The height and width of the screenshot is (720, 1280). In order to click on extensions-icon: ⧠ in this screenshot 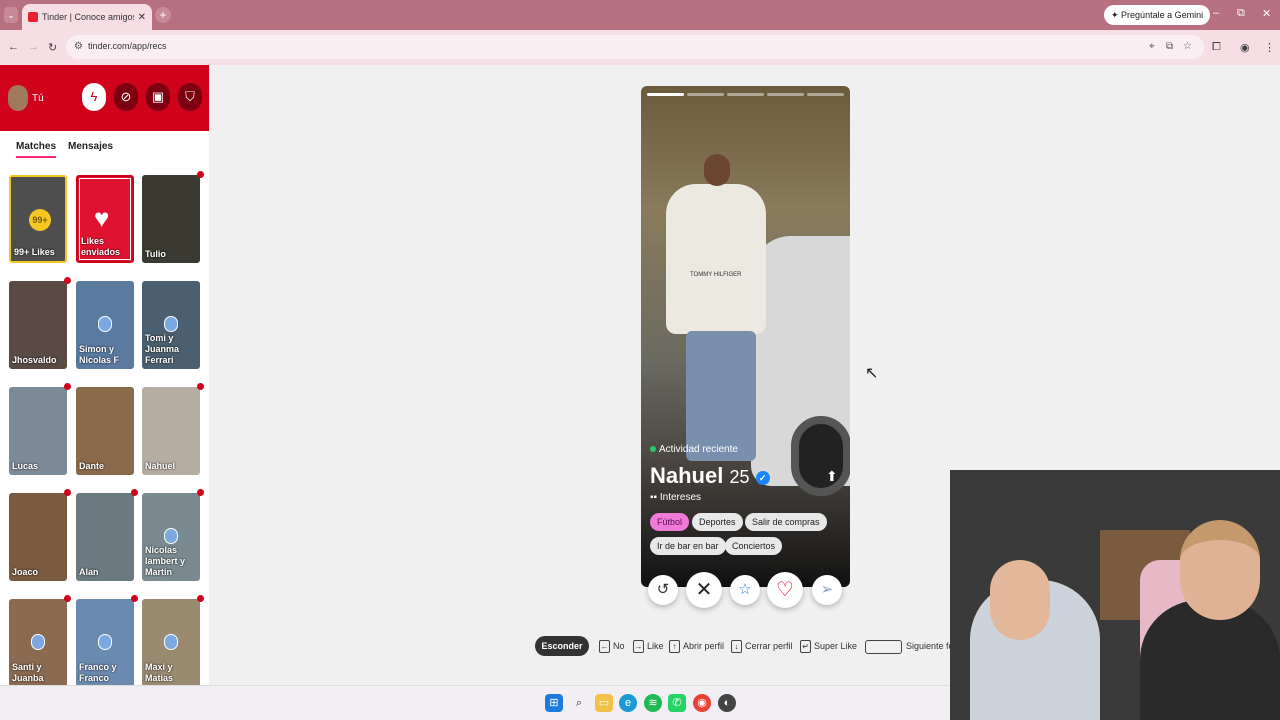, I will do `click(1216, 47)`.